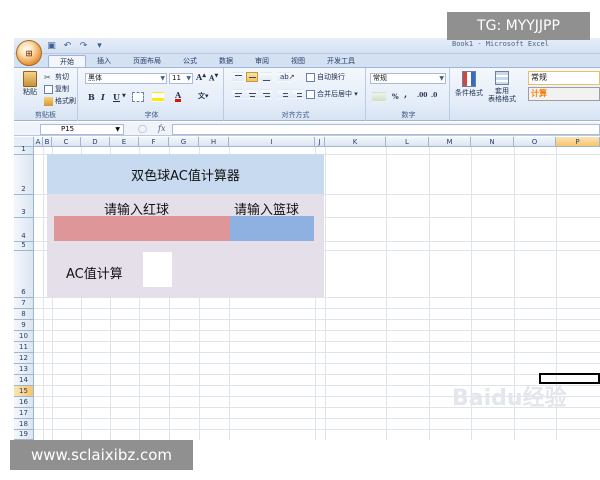 Image resolution: width=600 pixels, height=480 pixels. Describe the element at coordinates (408, 78) in the screenshot. I see `number-format-select: 常规 ▼` at that location.